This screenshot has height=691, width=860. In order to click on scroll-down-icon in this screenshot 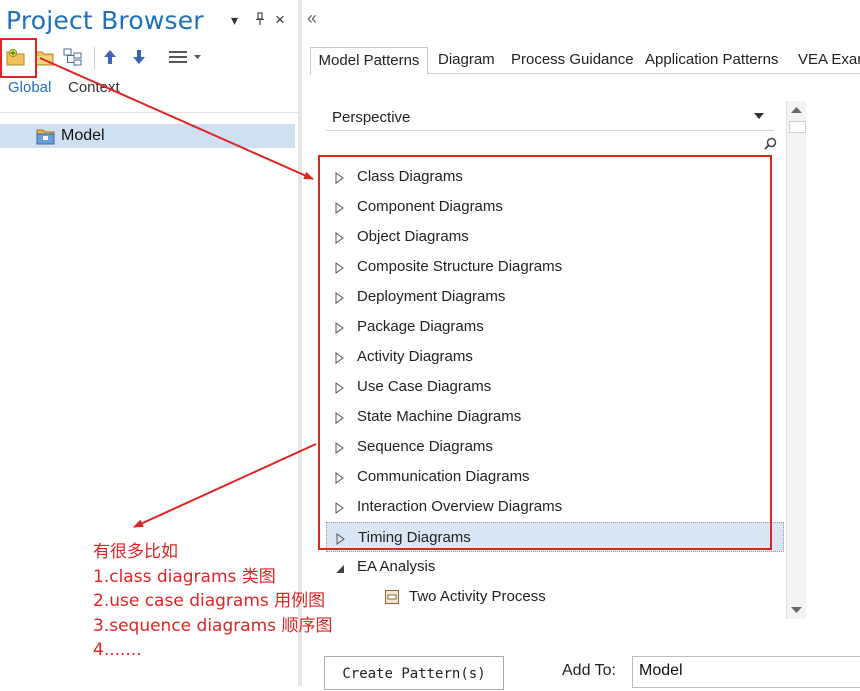, I will do `click(796, 610)`.